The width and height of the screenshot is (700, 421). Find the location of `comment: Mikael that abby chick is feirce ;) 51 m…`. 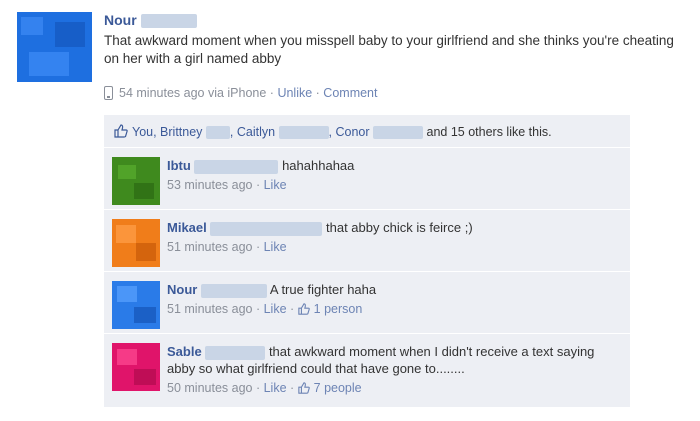

comment: Mikael that abby chick is feirce ;) 51 m… is located at coordinates (367, 241).